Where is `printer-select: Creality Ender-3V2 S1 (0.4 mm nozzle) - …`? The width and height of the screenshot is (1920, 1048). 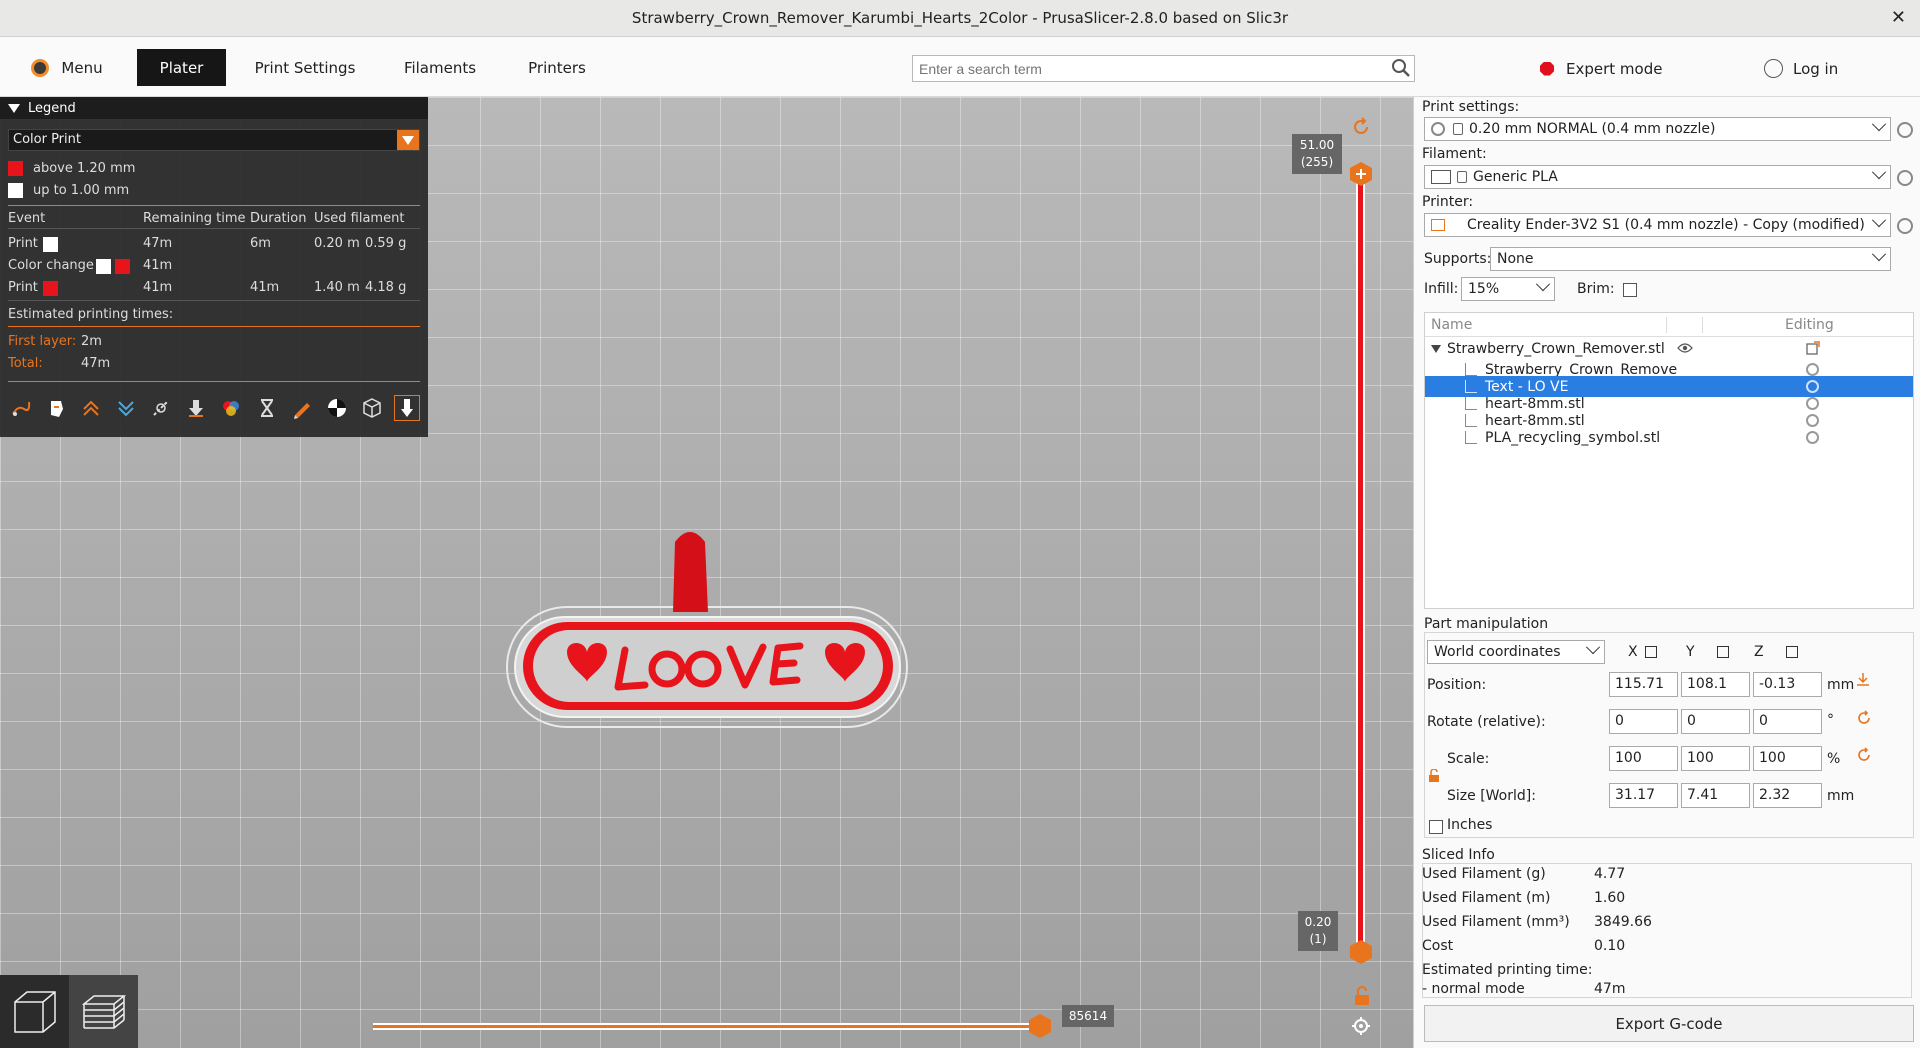 printer-select: Creality Ender-3V2 S1 (0.4 mm nozzle) - … is located at coordinates (1657, 225).